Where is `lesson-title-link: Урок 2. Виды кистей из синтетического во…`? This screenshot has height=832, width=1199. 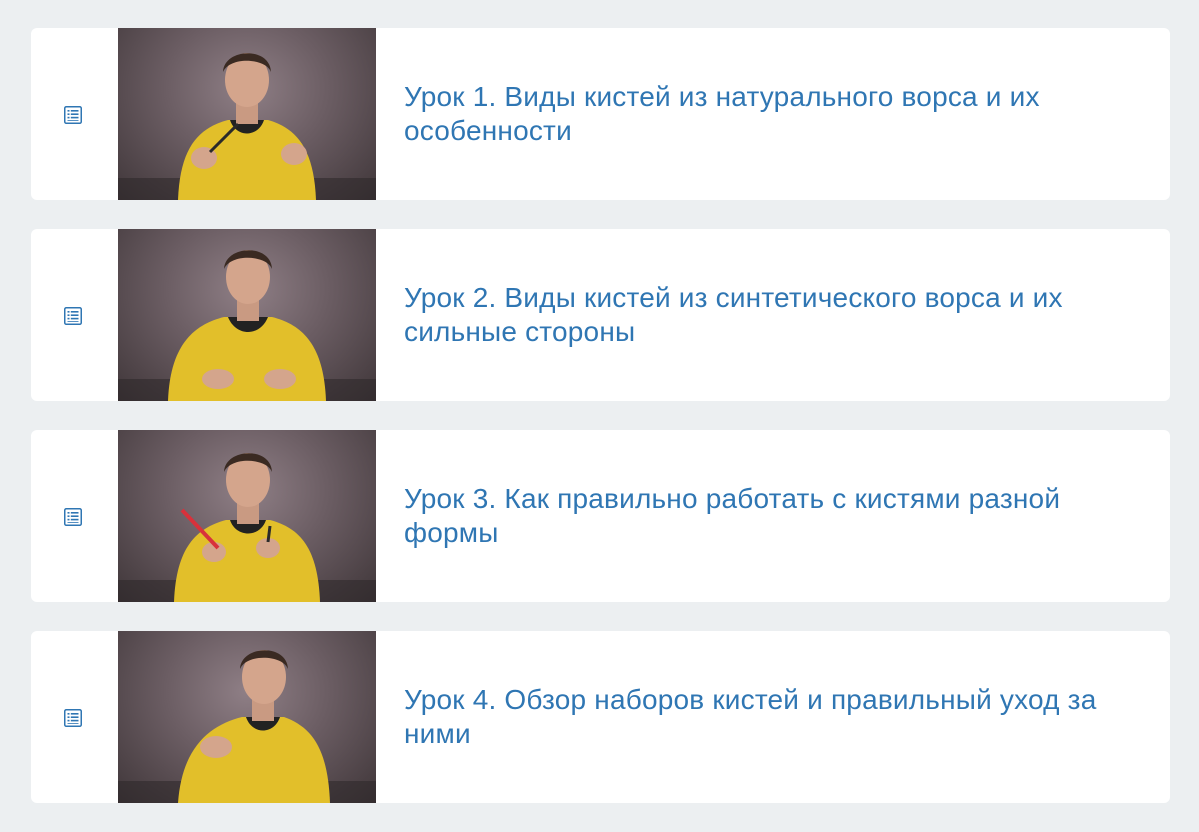
lesson-title-link: Урок 2. Виды кистей из синтетического во… is located at coordinates (764, 315).